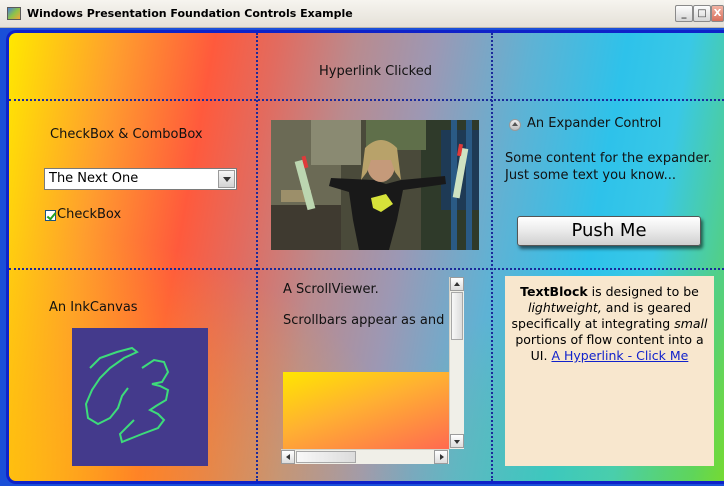  What do you see at coordinates (94, 178) in the screenshot?
I see `combo-selected-value: The Next One` at bounding box center [94, 178].